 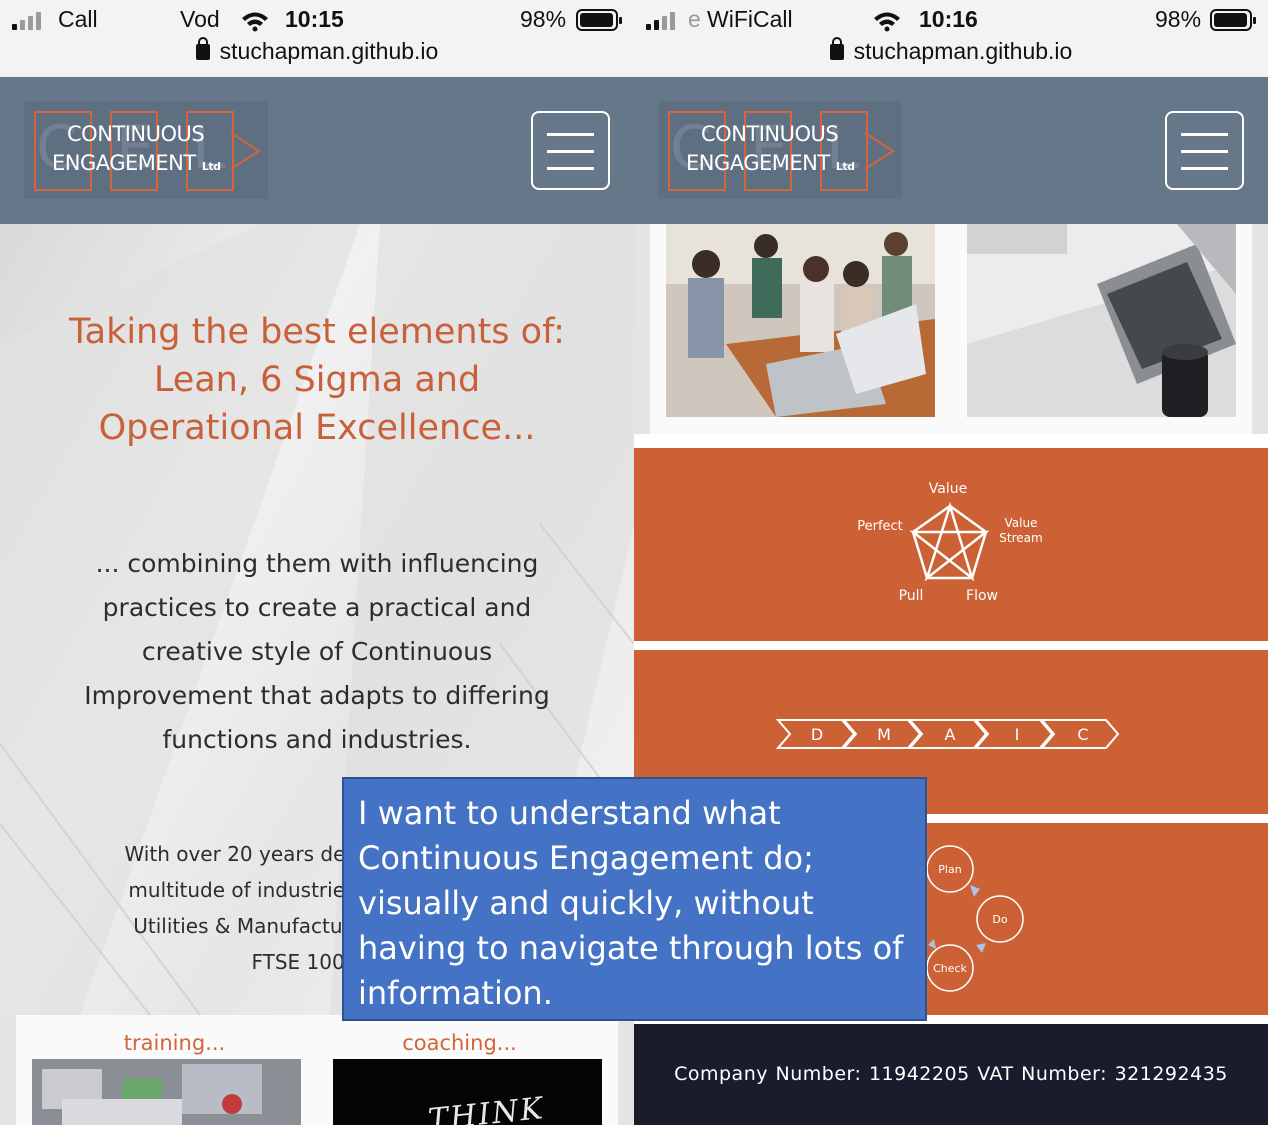 I want to click on svg-text: Flow, so click(x=982, y=596).